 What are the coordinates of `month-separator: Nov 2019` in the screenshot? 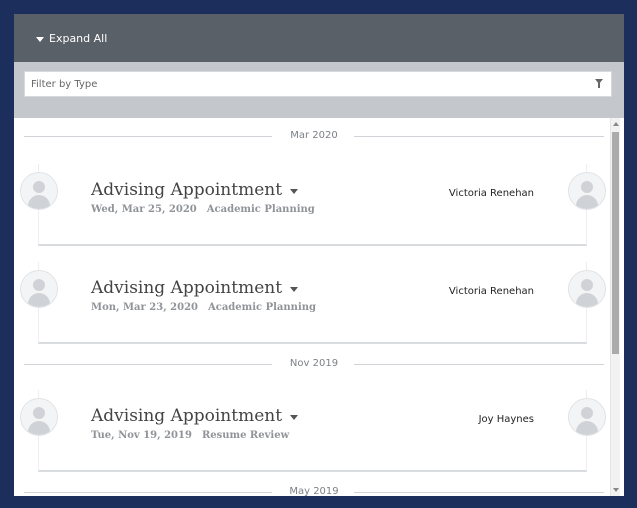 It's located at (314, 364).